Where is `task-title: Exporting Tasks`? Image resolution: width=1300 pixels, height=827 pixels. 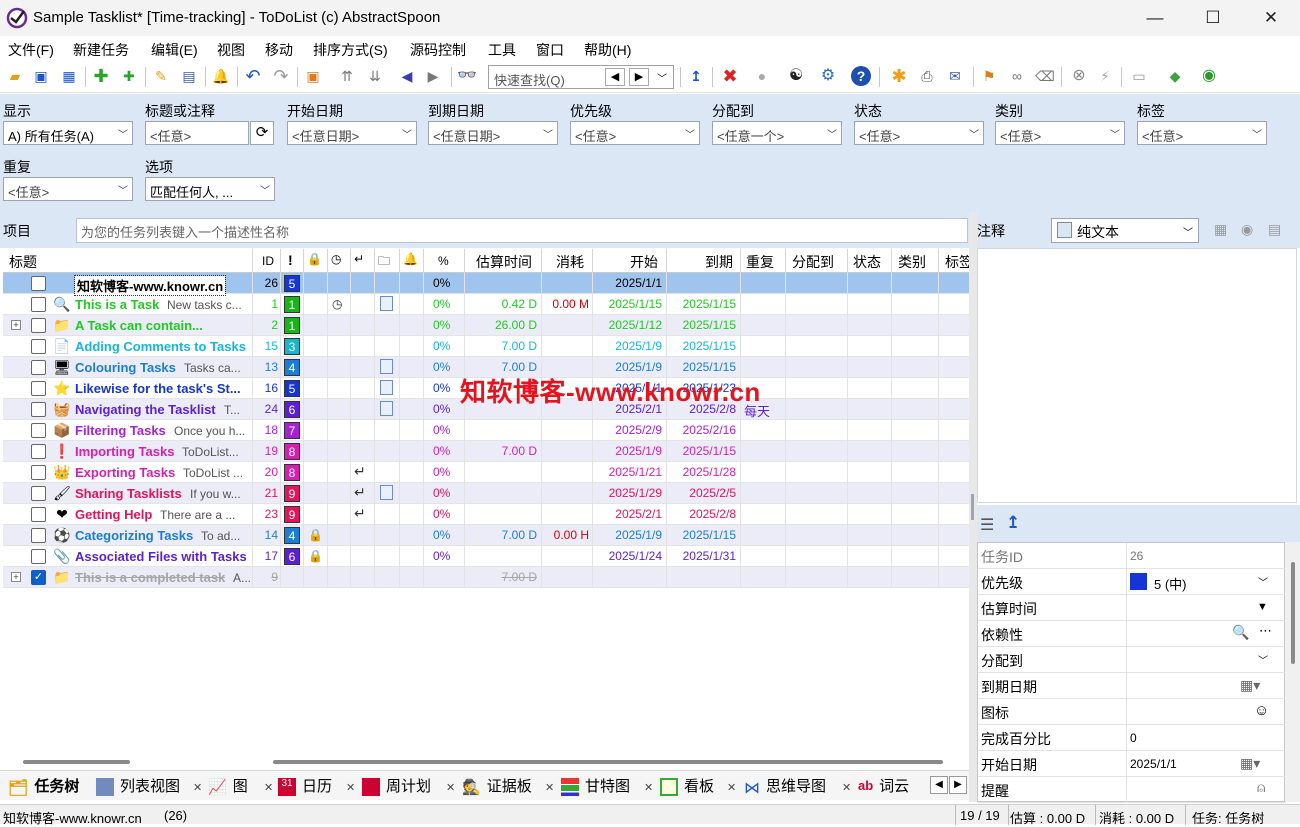
task-title: Exporting Tasks is located at coordinates (125, 472).